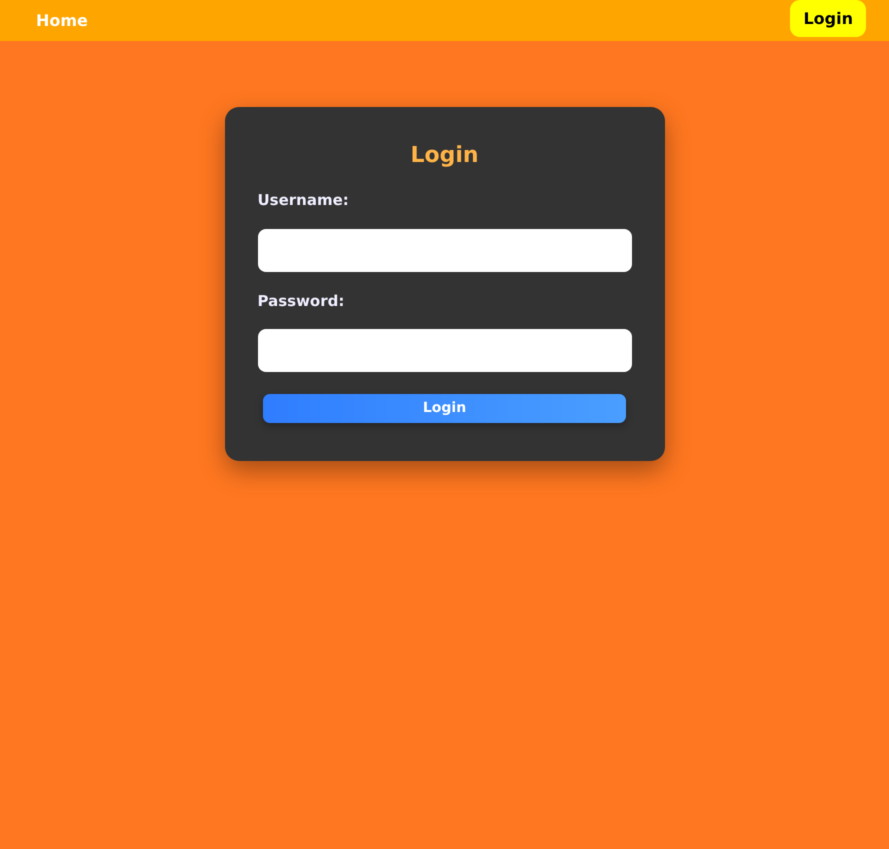 This screenshot has width=889, height=849. Describe the element at coordinates (302, 301) in the screenshot. I see `field-label: Password:` at that location.